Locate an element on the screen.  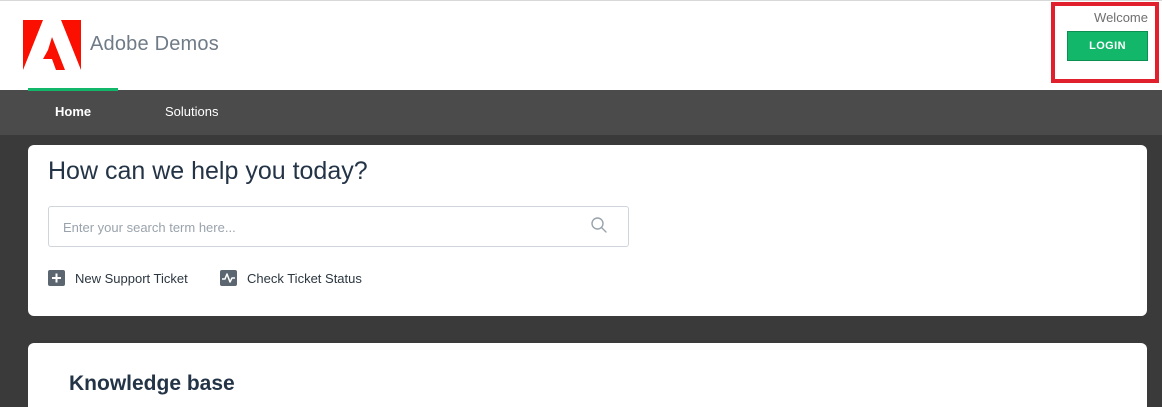
new-support-ticket-label: New Support Ticket is located at coordinates (131, 278).